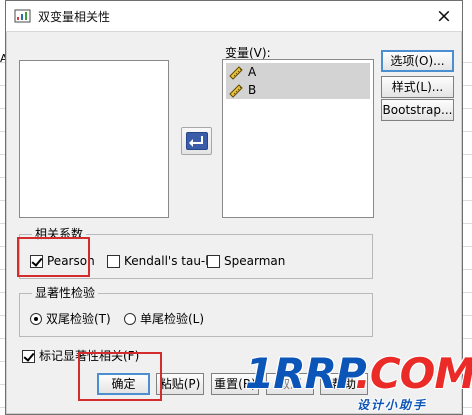  Describe the element at coordinates (235, 384) in the screenshot. I see `reset-button: 重置(R)` at that location.